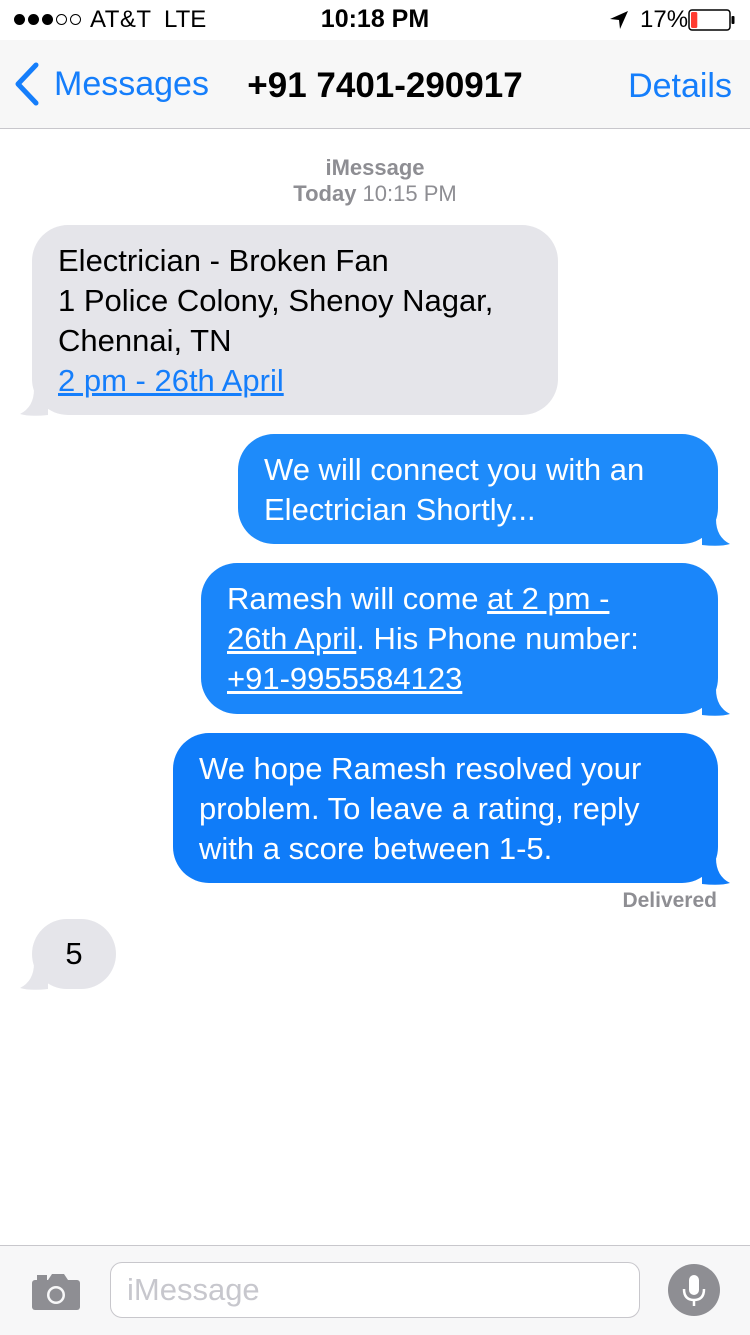  I want to click on timestamp-time: 10:15 PM, so click(406, 193).